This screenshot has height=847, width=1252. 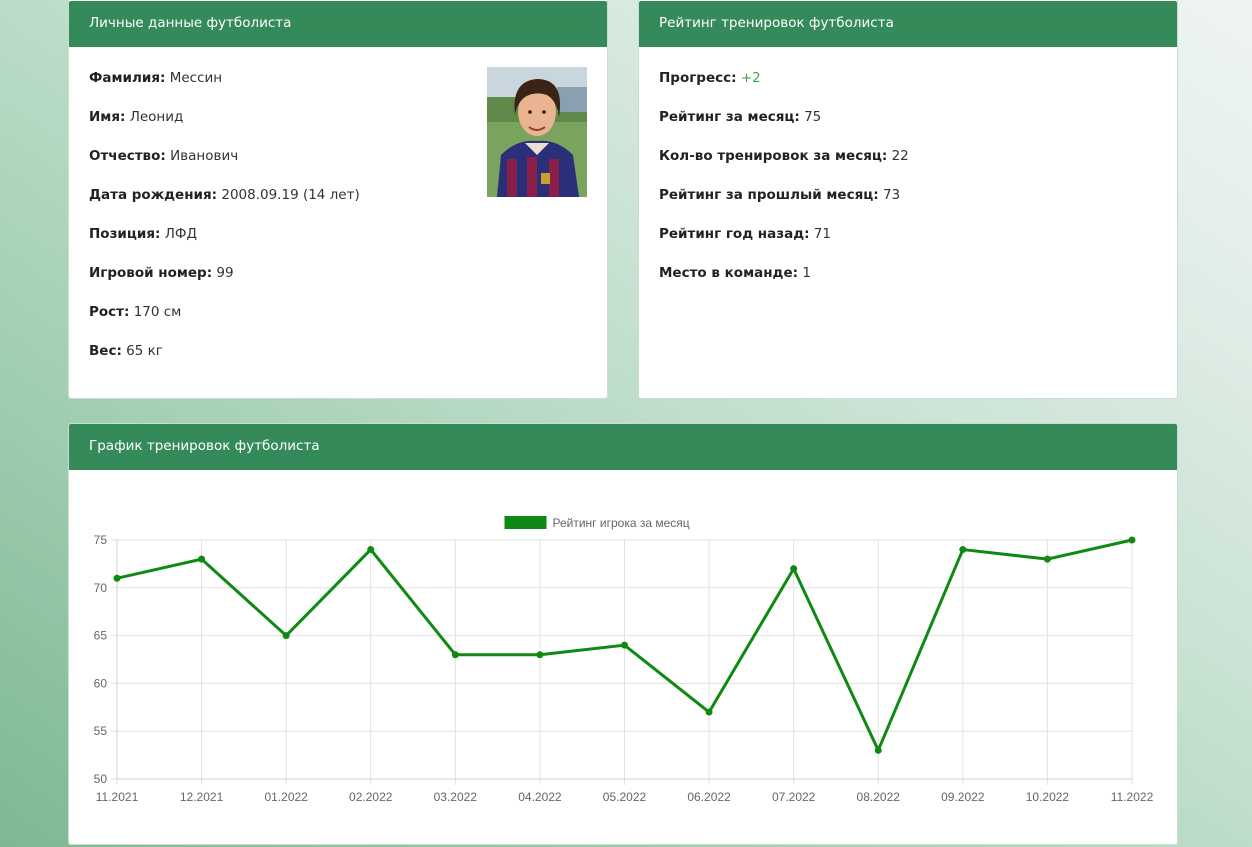 I want to click on trainings-count-row: Кол-во тренировок за месяц: 22, so click(x=908, y=164).